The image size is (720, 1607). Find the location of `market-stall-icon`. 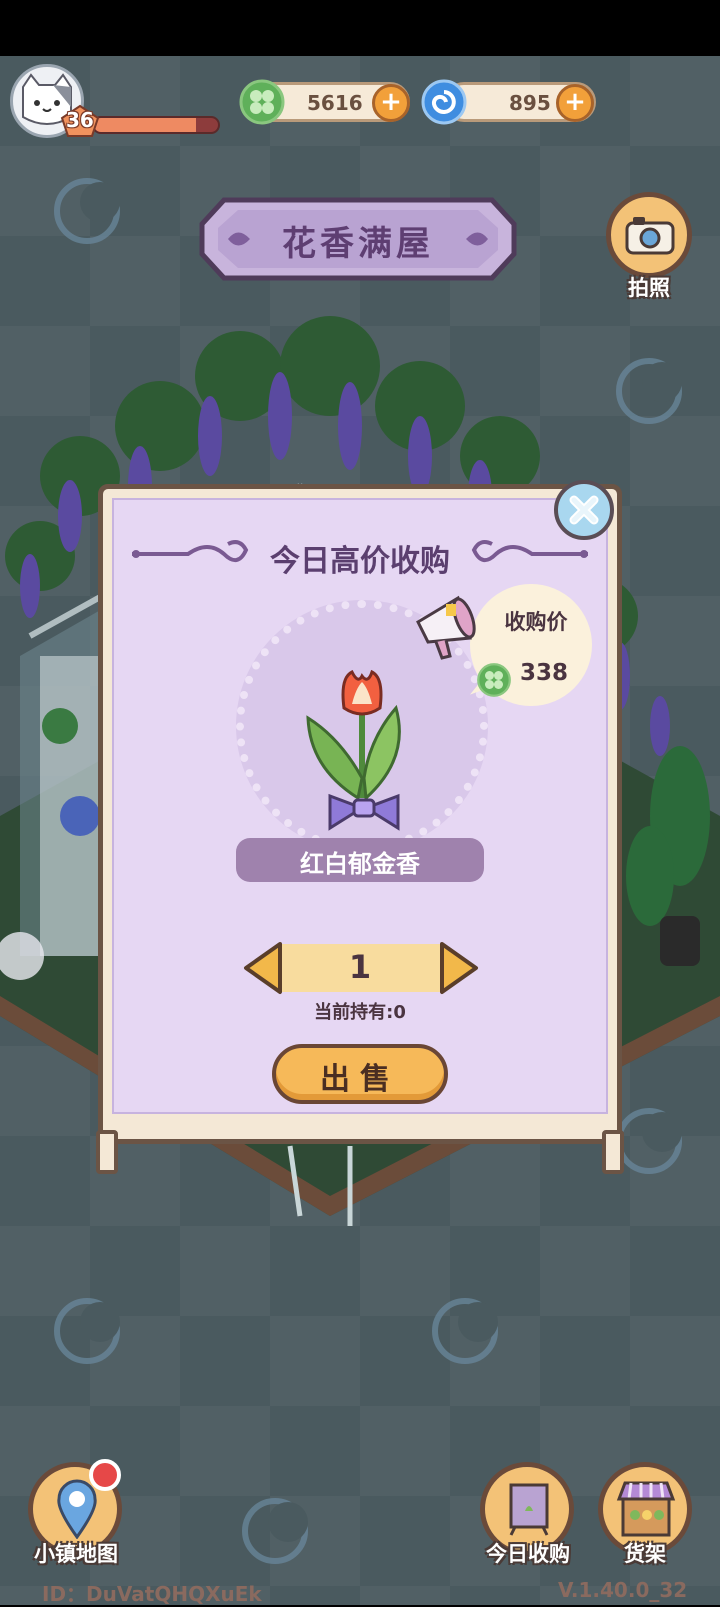

market-stall-icon is located at coordinates (646, 1509).